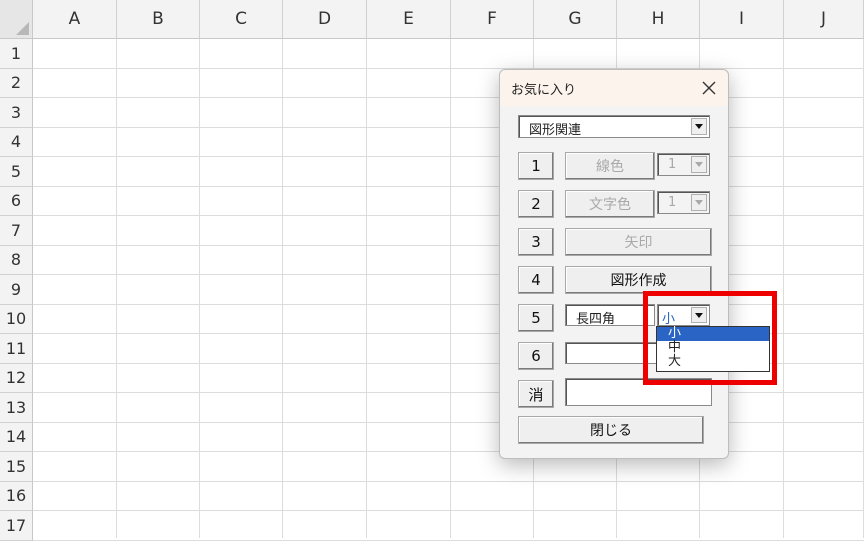 Image resolution: width=864 pixels, height=541 pixels. Describe the element at coordinates (16, 201) in the screenshot. I see `row-header-6: 6` at that location.